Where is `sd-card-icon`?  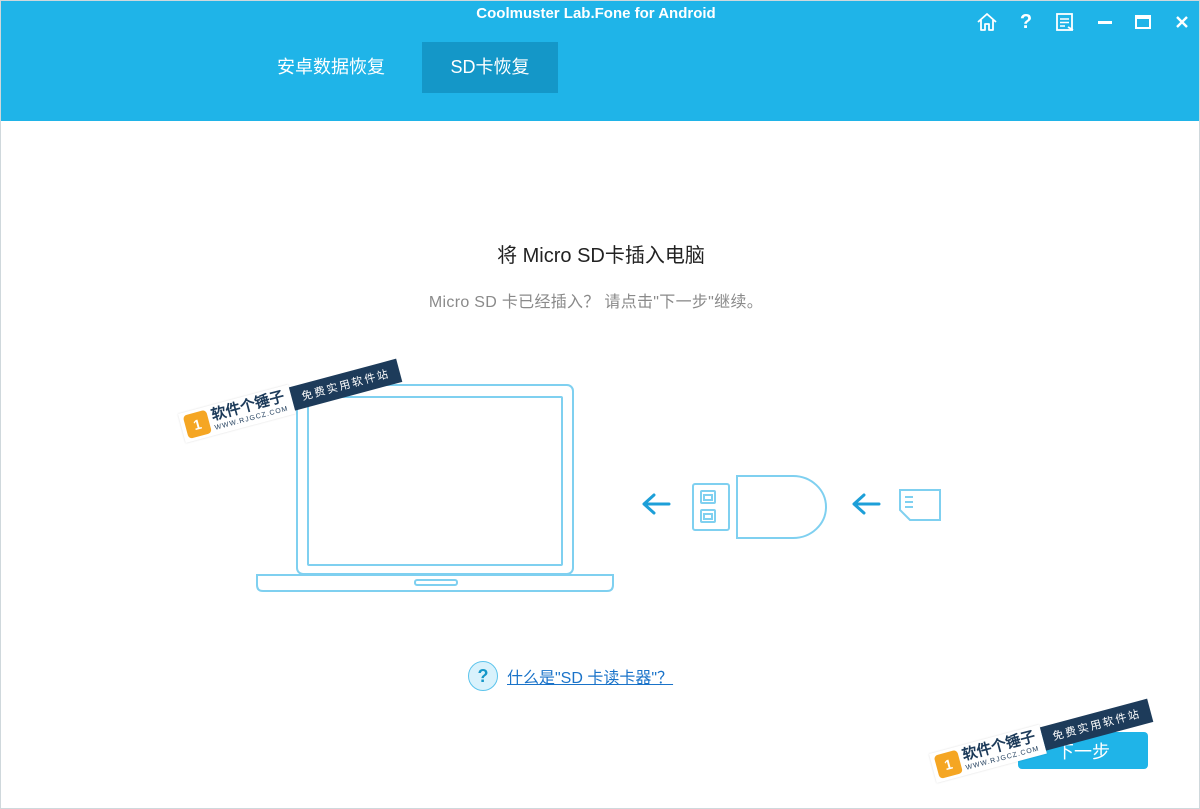 sd-card-icon is located at coordinates (920, 505).